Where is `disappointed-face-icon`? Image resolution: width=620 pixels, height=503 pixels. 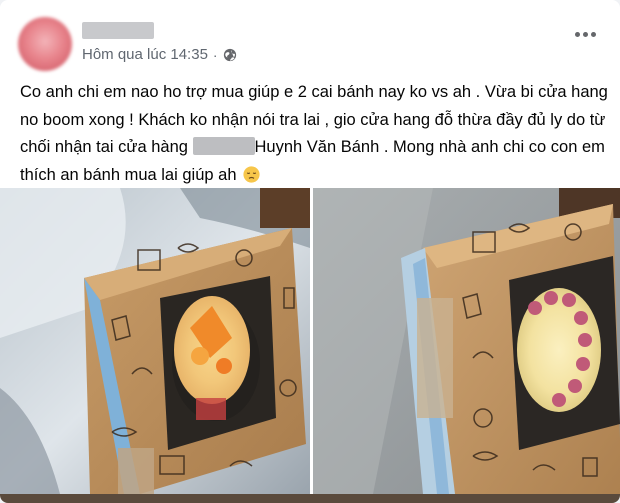 disappointed-face-icon is located at coordinates (251, 174).